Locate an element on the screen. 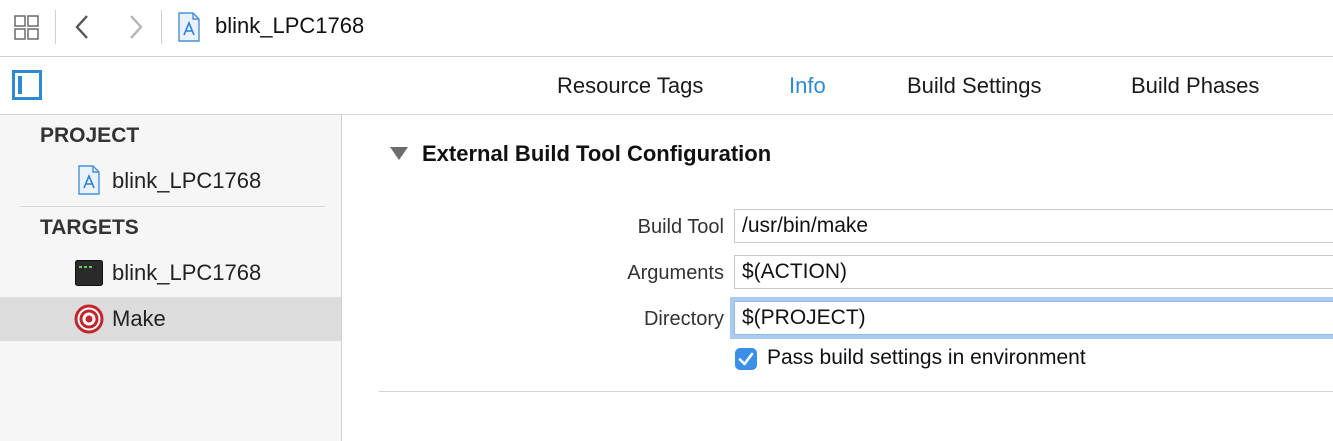 The width and height of the screenshot is (1333, 441). sidebar-item-target-blink: blink_LPC1768 is located at coordinates (170, 273).